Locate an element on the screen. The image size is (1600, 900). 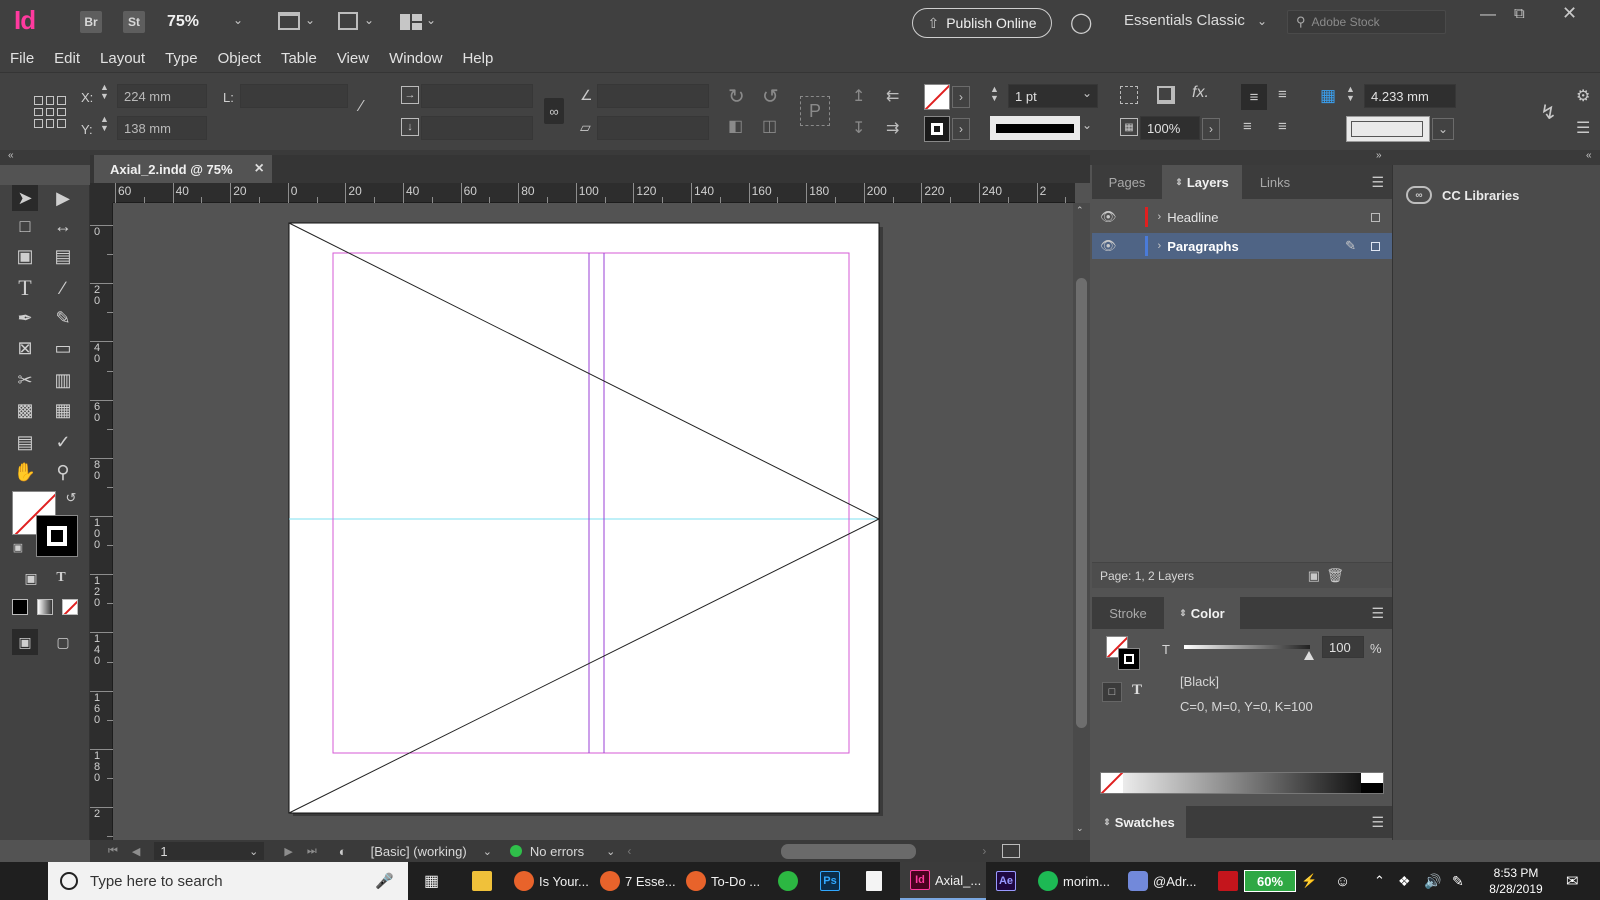
width-field is located at coordinates (477, 96).